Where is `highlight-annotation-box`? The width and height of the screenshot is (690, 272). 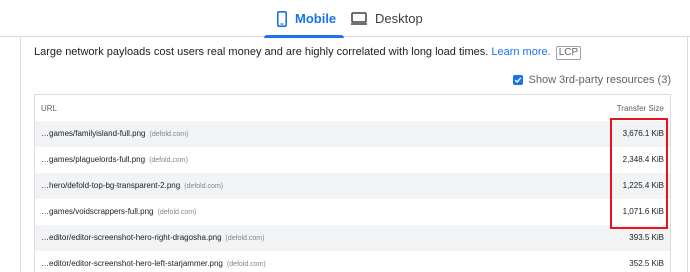
highlight-annotation-box is located at coordinates (639, 173).